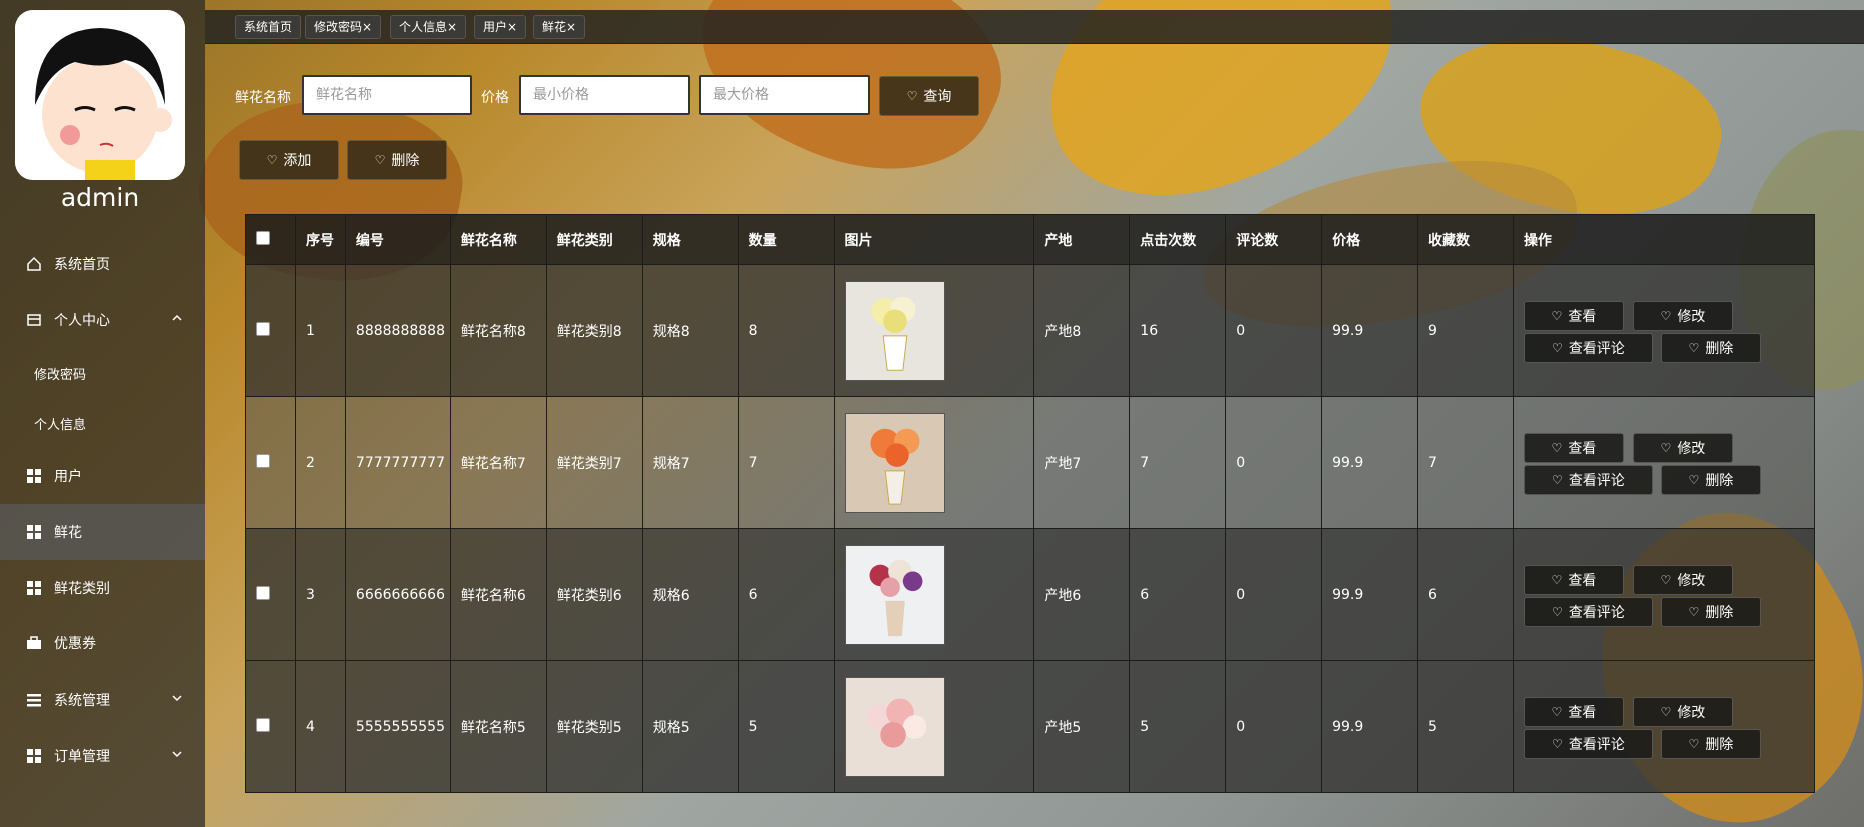 The image size is (1864, 827). Describe the element at coordinates (397, 330) in the screenshot. I see `cell-code: 8888888888` at that location.